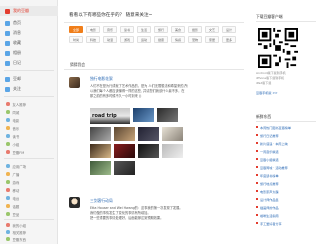 The width and height of the screenshot is (320, 244). What do you see at coordinates (29, 214) in the screenshot?
I see `sidebar-sub-item: 豆品` at bounding box center [29, 214].